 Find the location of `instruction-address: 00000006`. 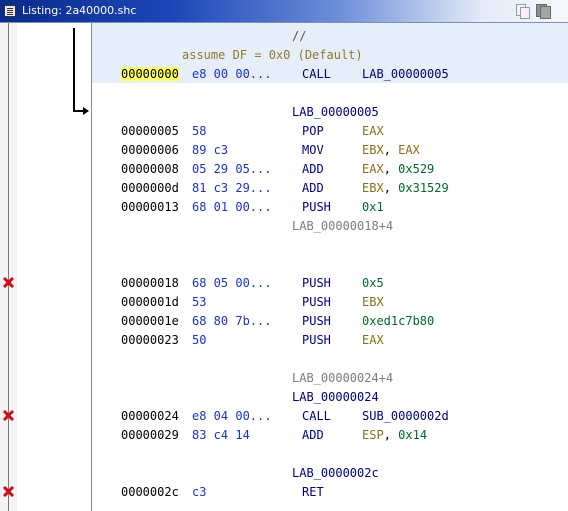

instruction-address: 00000006 is located at coordinates (150, 150).